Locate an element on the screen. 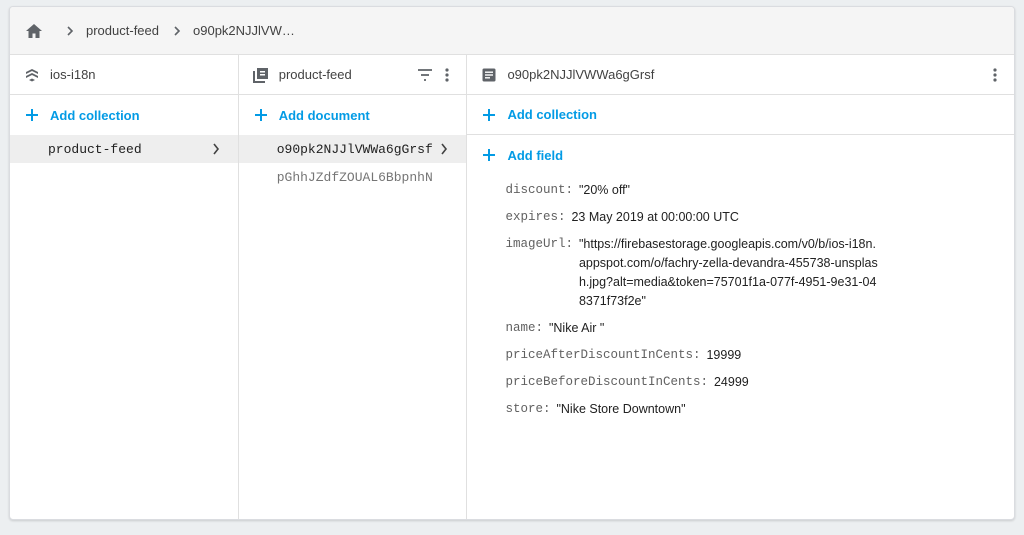  field-row: discount: "20% off" is located at coordinates (759, 190).